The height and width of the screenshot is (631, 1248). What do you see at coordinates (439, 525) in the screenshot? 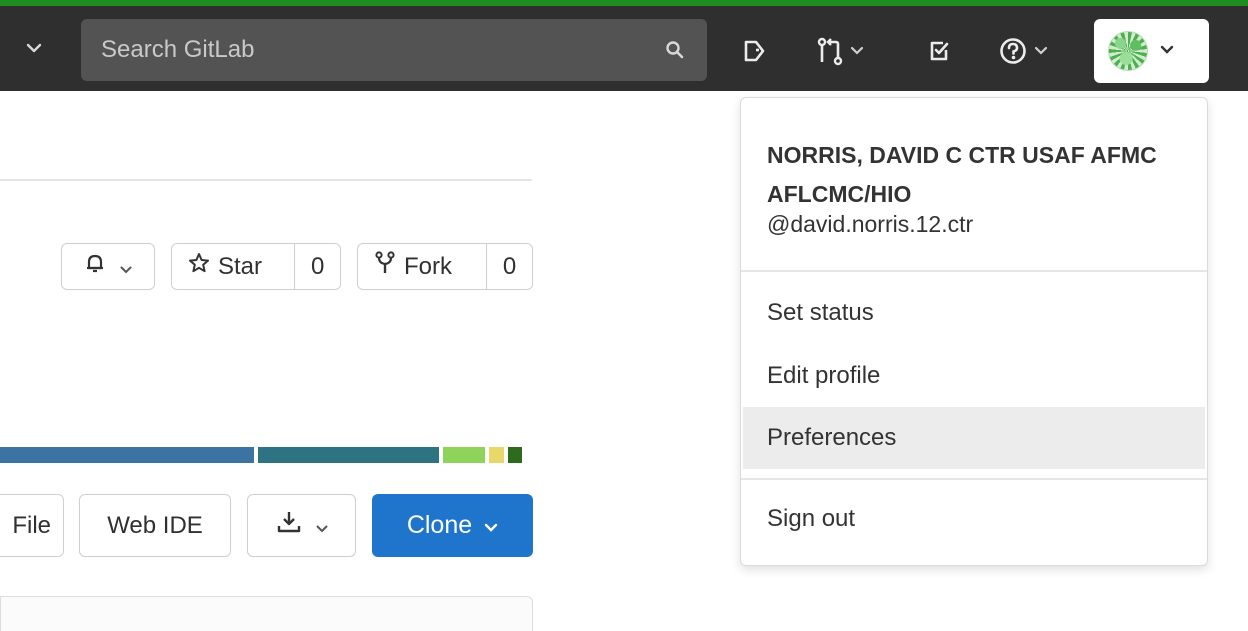
I see `clone-label: Clone` at bounding box center [439, 525].